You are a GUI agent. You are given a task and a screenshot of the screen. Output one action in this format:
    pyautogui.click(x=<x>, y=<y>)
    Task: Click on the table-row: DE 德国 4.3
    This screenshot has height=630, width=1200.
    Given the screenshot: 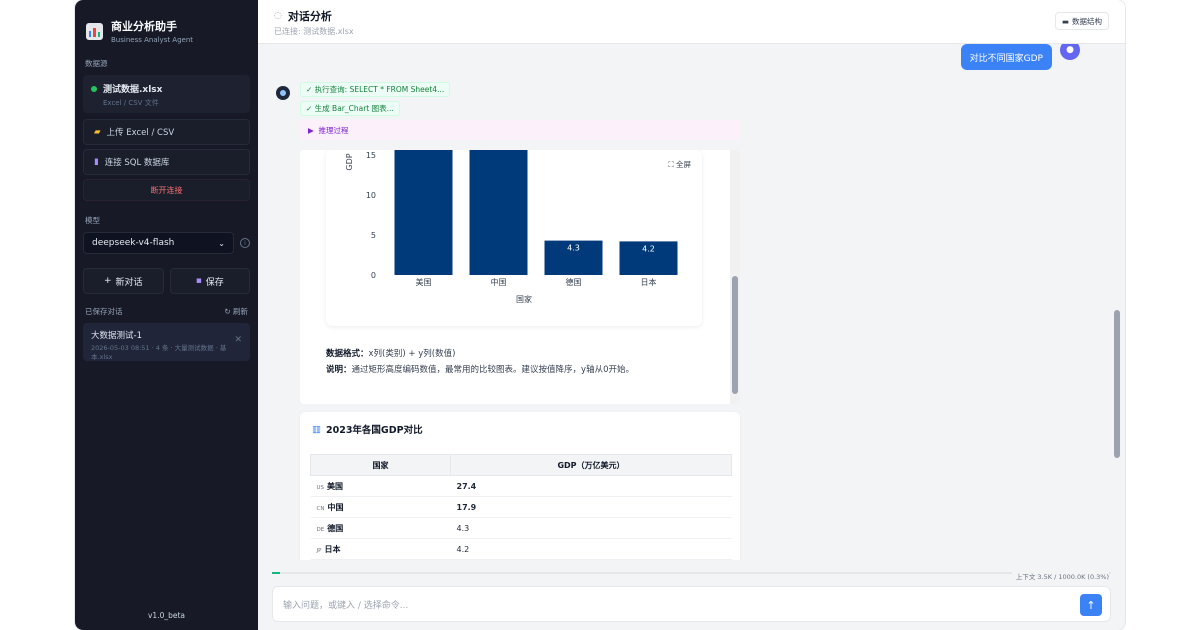 What is the action you would take?
    pyautogui.click(x=521, y=528)
    